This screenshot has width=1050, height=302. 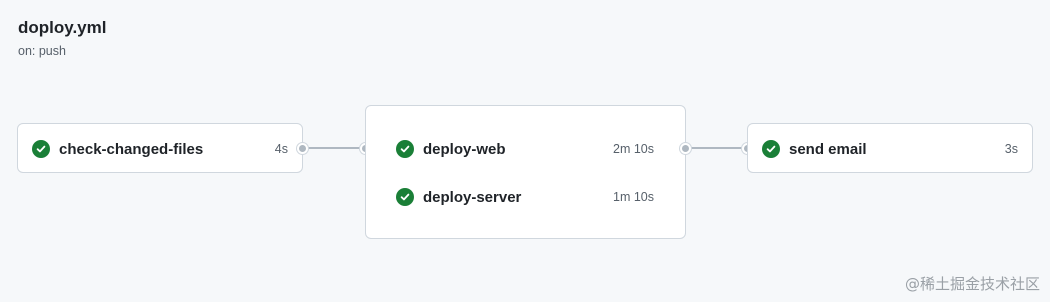 I want to click on job-card-send-email: send email 3s, so click(x=890, y=148).